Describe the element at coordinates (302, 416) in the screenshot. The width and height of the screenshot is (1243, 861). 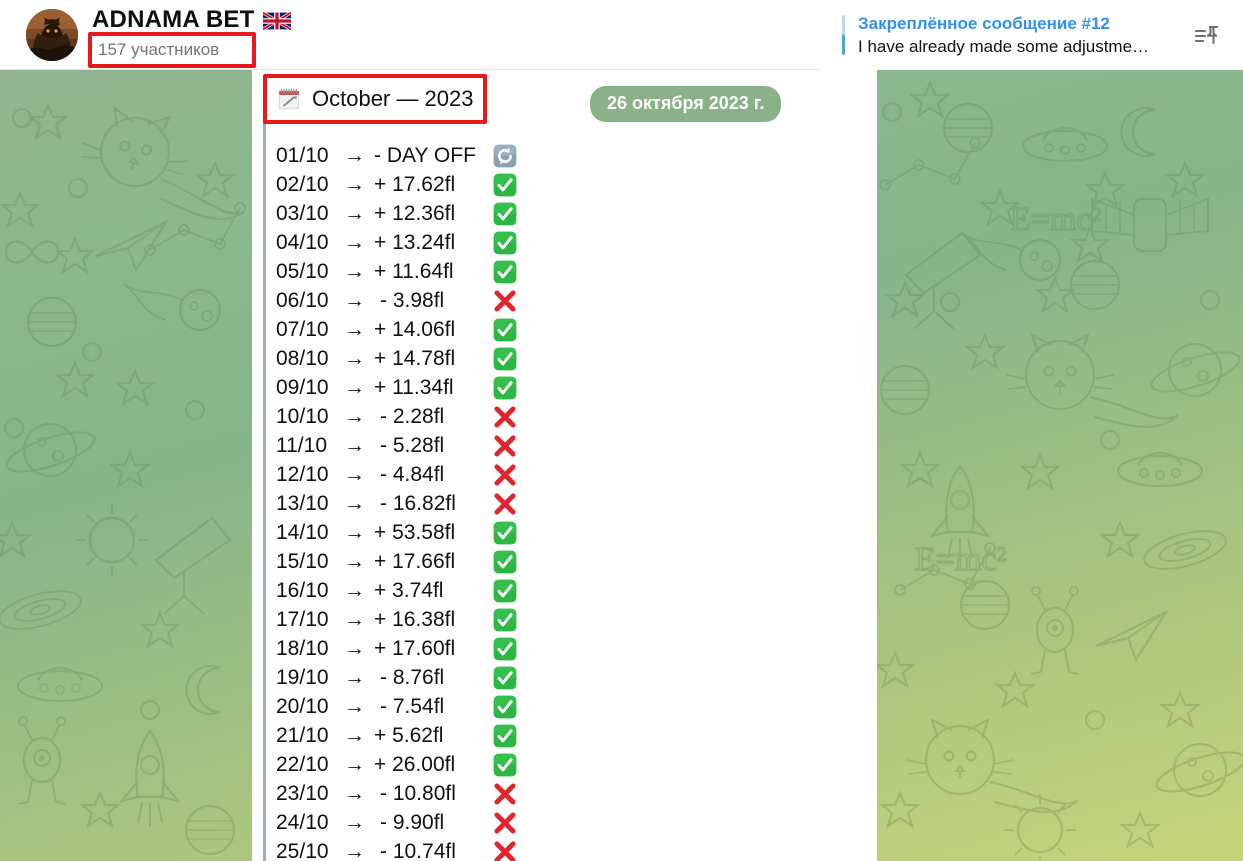
I see `row-date: 10/10` at that location.